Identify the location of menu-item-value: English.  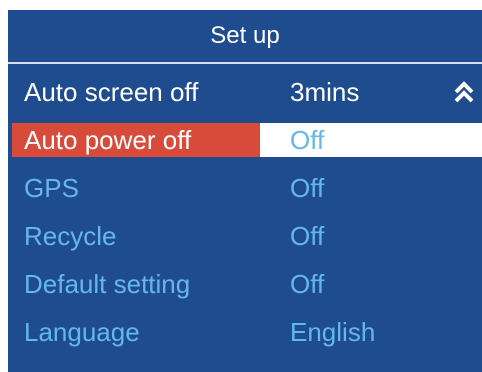
(333, 331).